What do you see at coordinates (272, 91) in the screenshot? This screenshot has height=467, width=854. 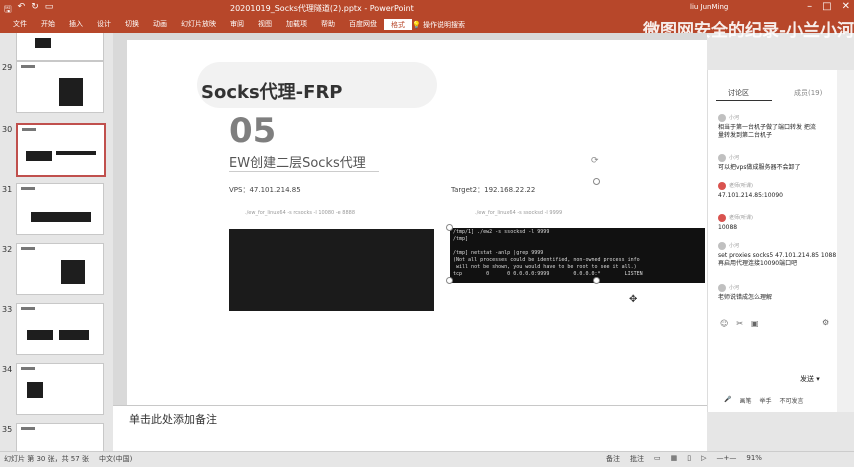 I see `slide-title: Socks代理-FRP` at bounding box center [272, 91].